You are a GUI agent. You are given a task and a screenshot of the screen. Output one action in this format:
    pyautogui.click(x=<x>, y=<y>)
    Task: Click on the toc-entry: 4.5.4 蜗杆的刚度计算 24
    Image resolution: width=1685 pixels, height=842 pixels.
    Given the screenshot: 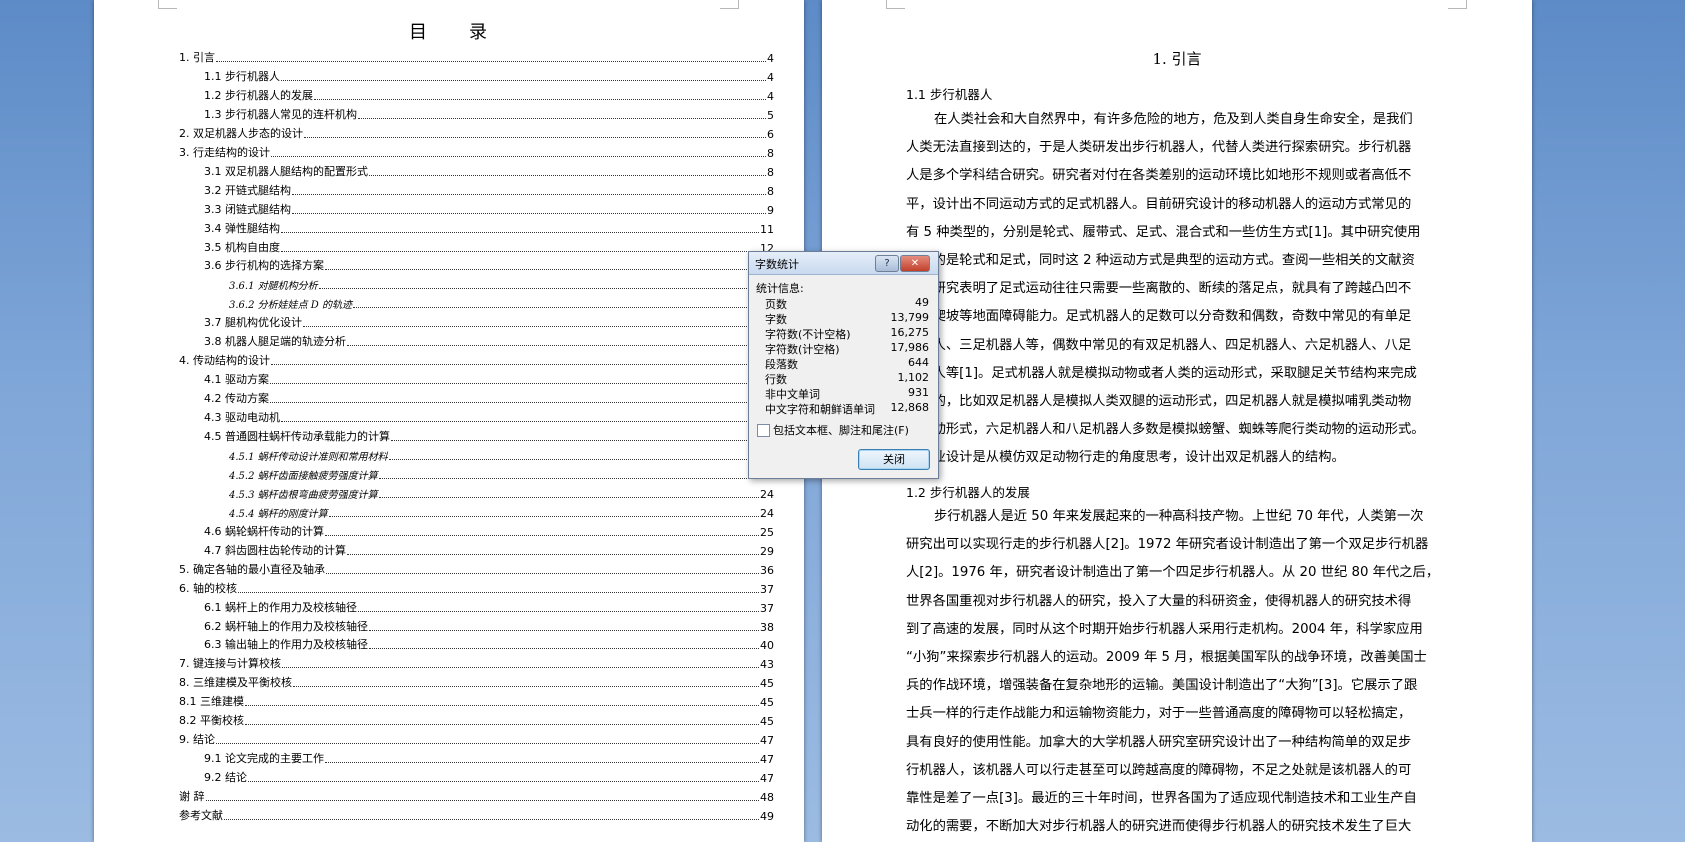 What is the action you would take?
    pyautogui.click(x=501, y=511)
    